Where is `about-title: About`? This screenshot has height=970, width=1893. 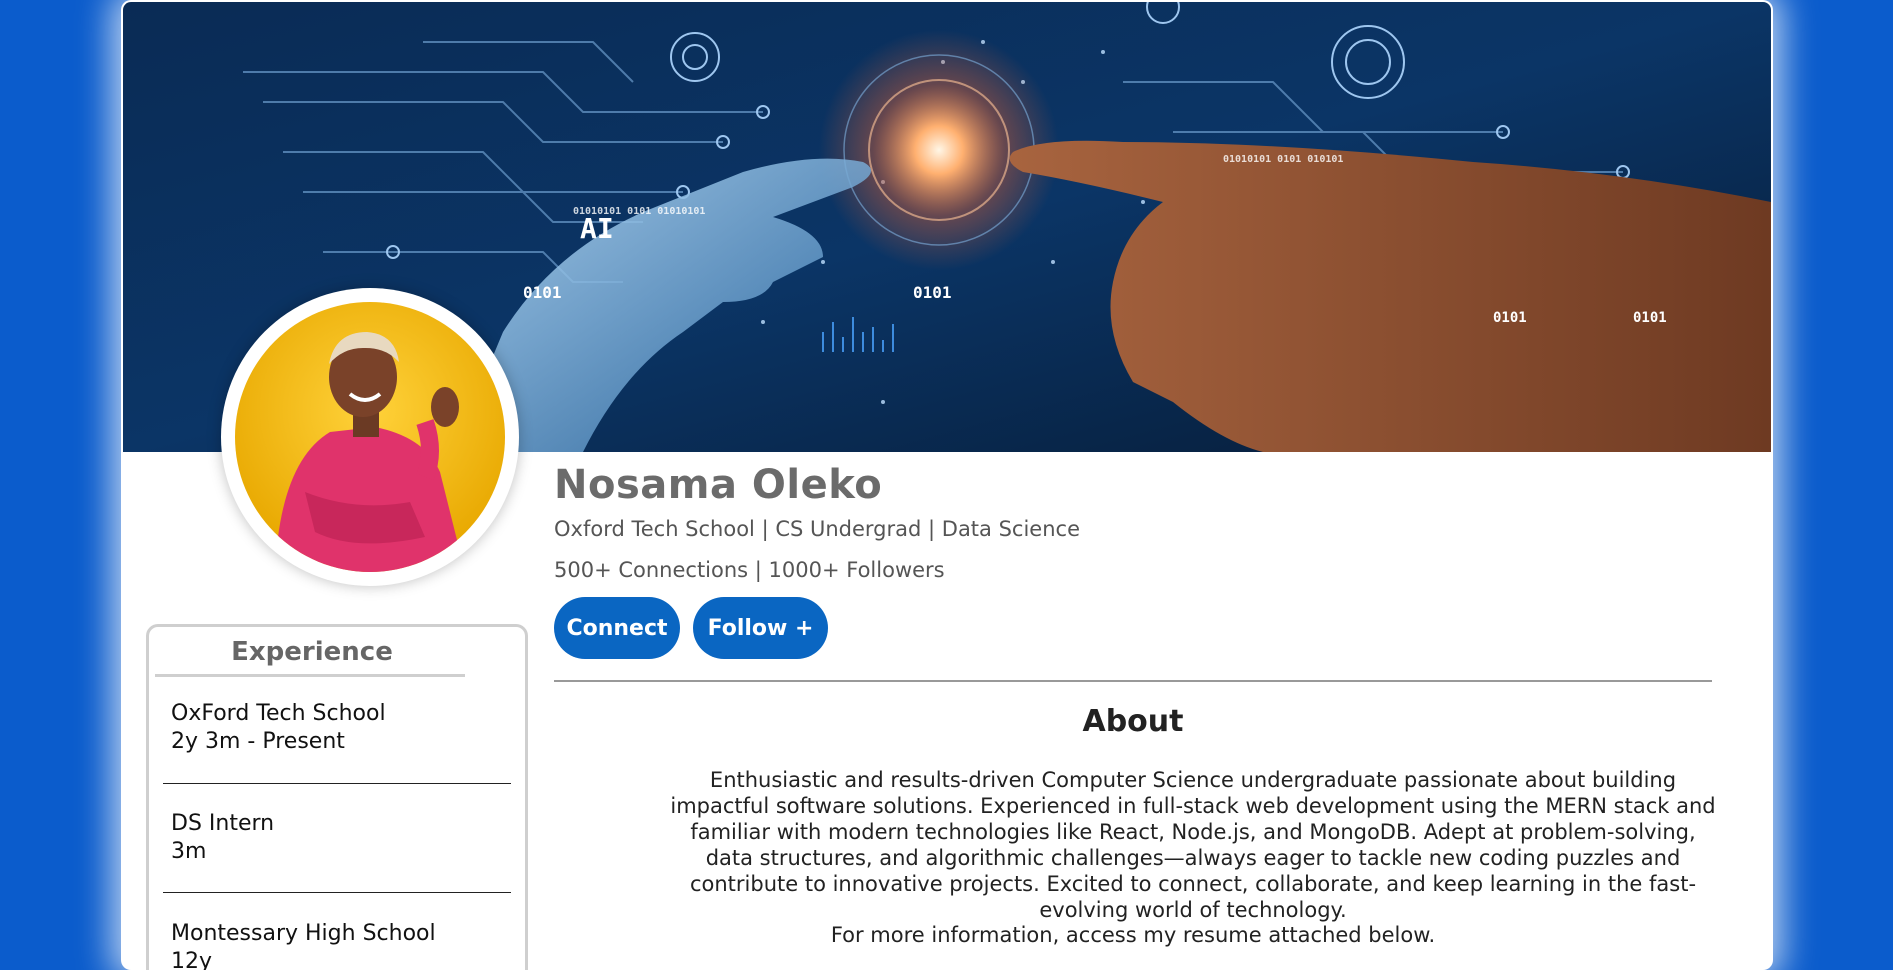 about-title: About is located at coordinates (1133, 721).